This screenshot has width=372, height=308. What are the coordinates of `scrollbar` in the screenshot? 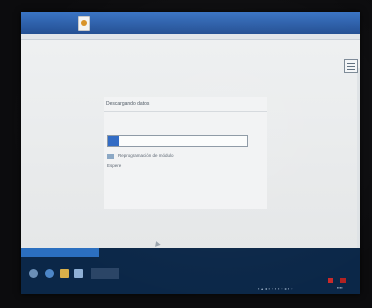 It's located at (358, 172).